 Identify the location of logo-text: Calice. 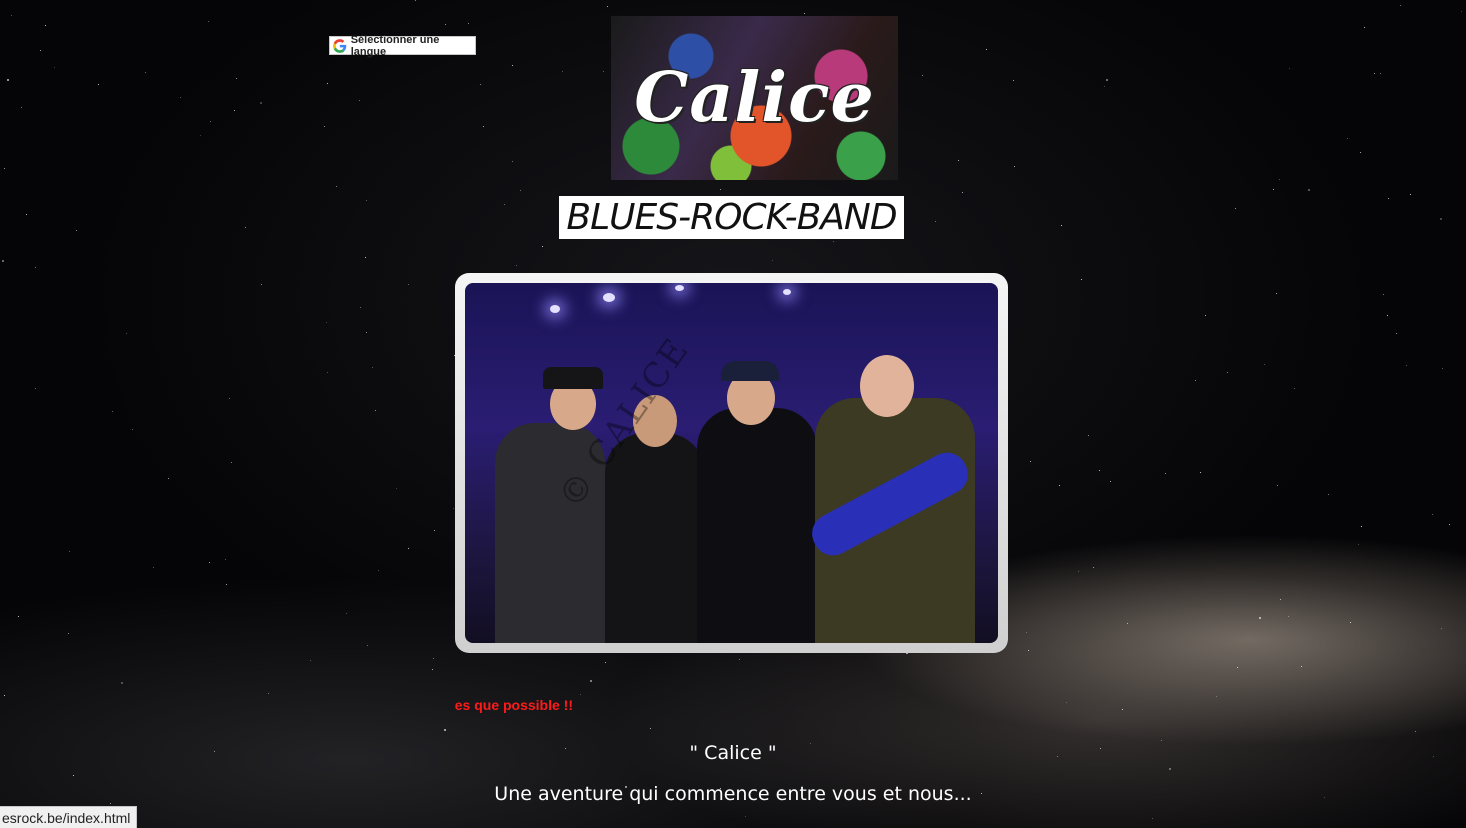
(754, 98).